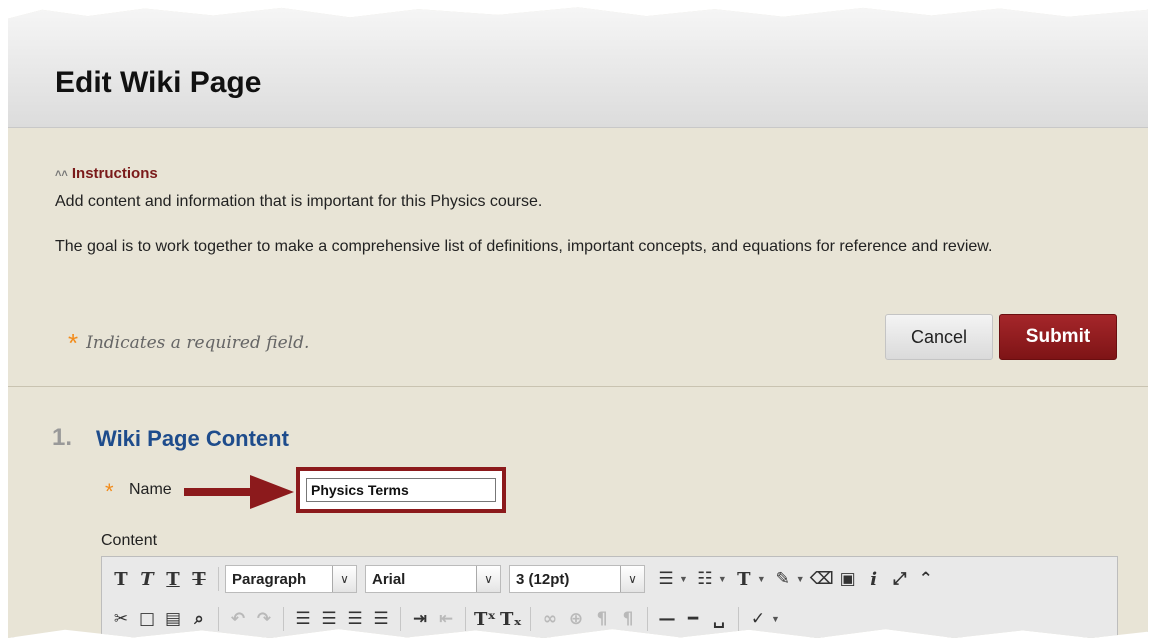 This screenshot has height=643, width=1151. I want to click on font-select: Arial ∨, so click(433, 579).